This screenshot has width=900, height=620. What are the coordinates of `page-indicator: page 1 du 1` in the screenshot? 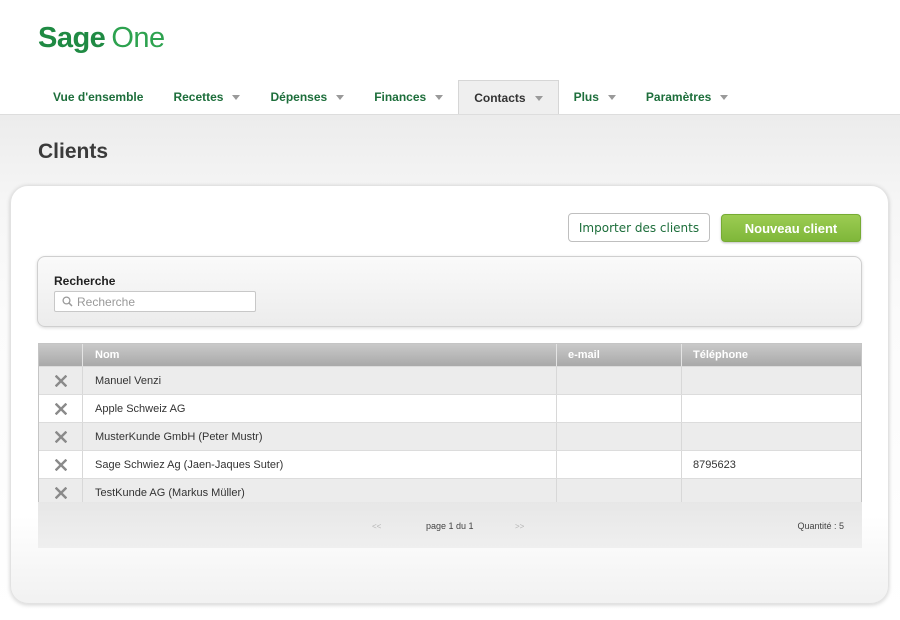 It's located at (450, 526).